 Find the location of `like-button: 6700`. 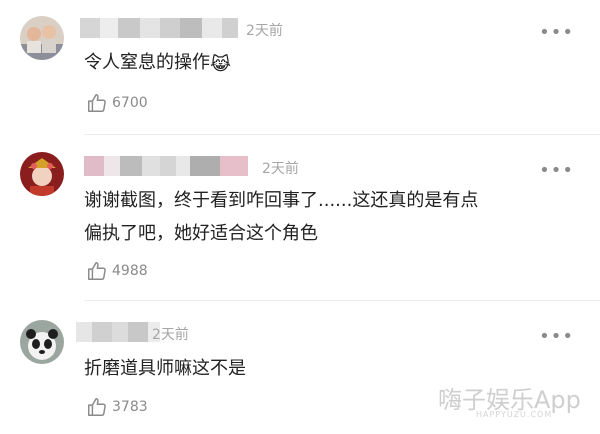

like-button: 6700 is located at coordinates (117, 103).